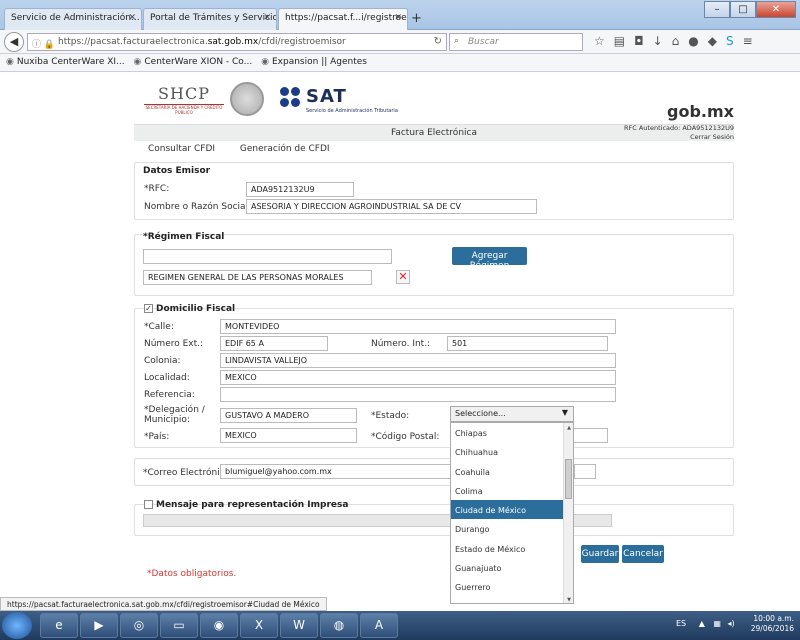 The width and height of the screenshot is (800, 640). Describe the element at coordinates (658, 41) in the screenshot. I see `download-icon: ↓` at that location.